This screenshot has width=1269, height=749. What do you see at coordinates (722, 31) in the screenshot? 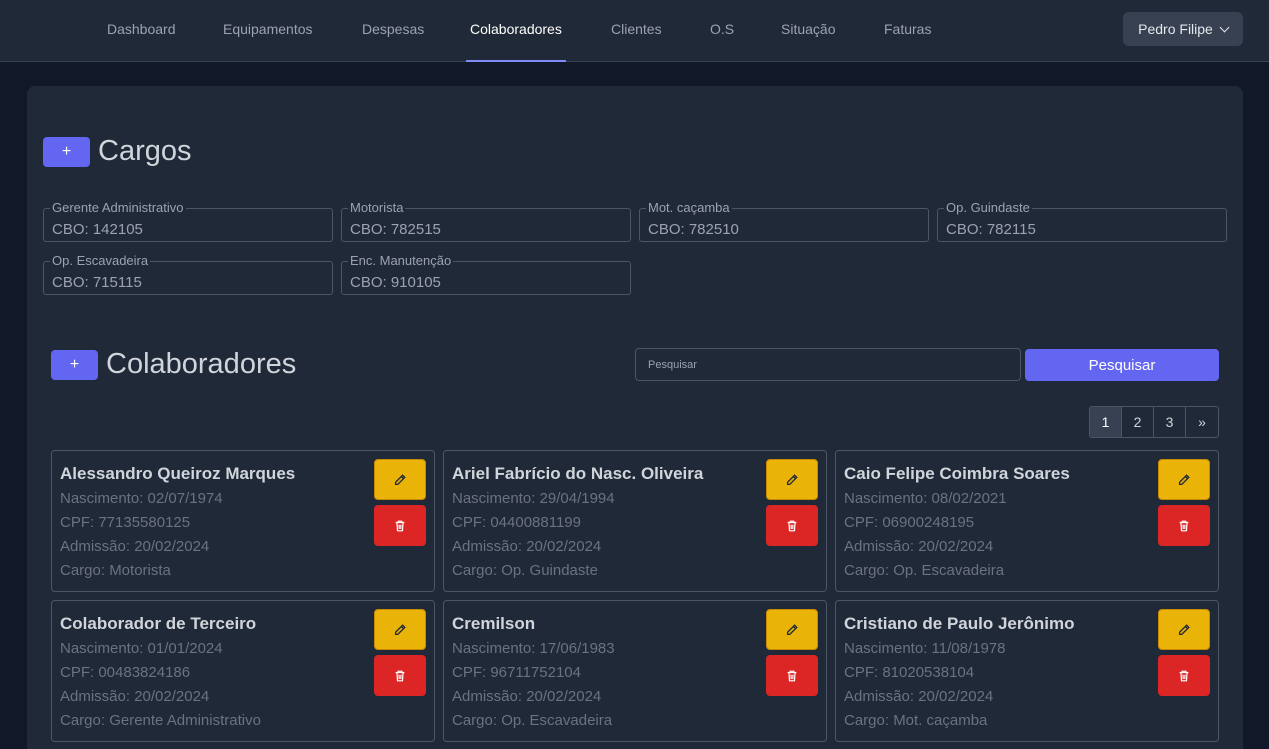
I see `nav-os: O.S` at bounding box center [722, 31].